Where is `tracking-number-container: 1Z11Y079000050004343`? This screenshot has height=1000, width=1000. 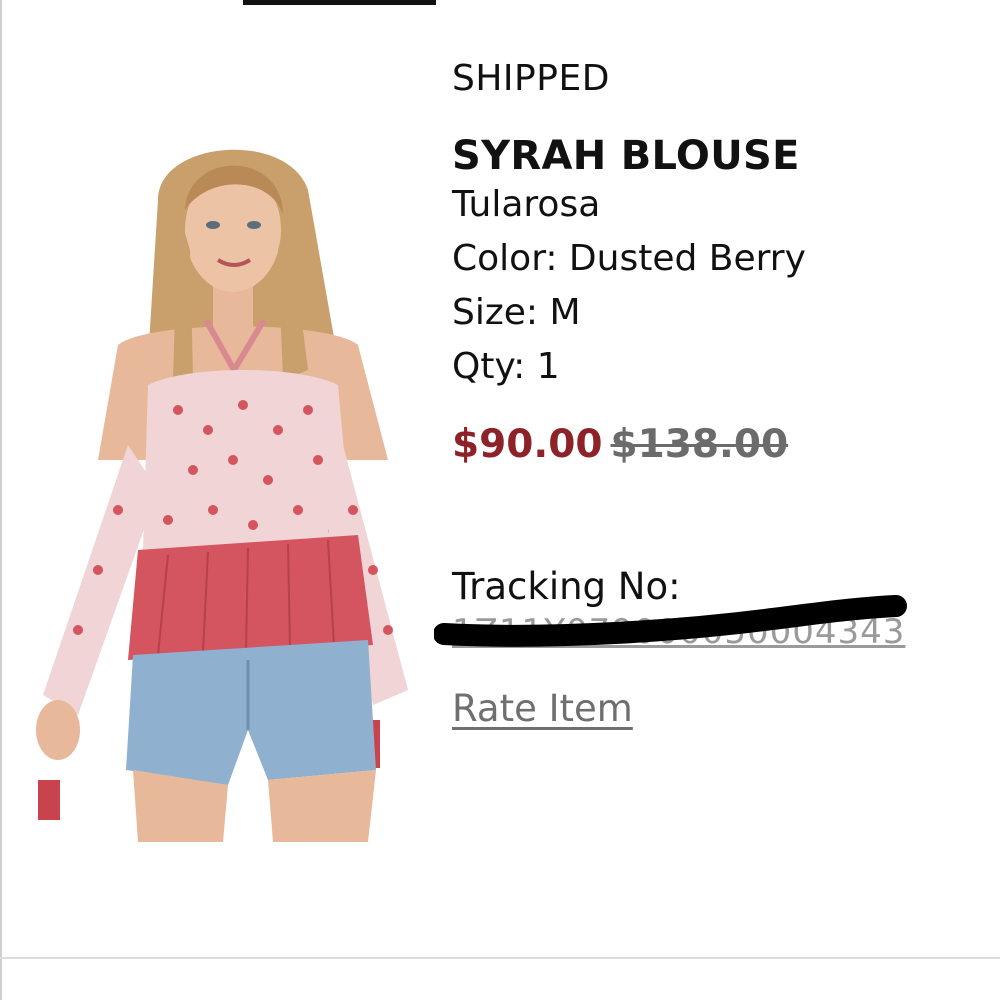 tracking-number-container: 1Z11Y079000050004343 is located at coordinates (713, 624).